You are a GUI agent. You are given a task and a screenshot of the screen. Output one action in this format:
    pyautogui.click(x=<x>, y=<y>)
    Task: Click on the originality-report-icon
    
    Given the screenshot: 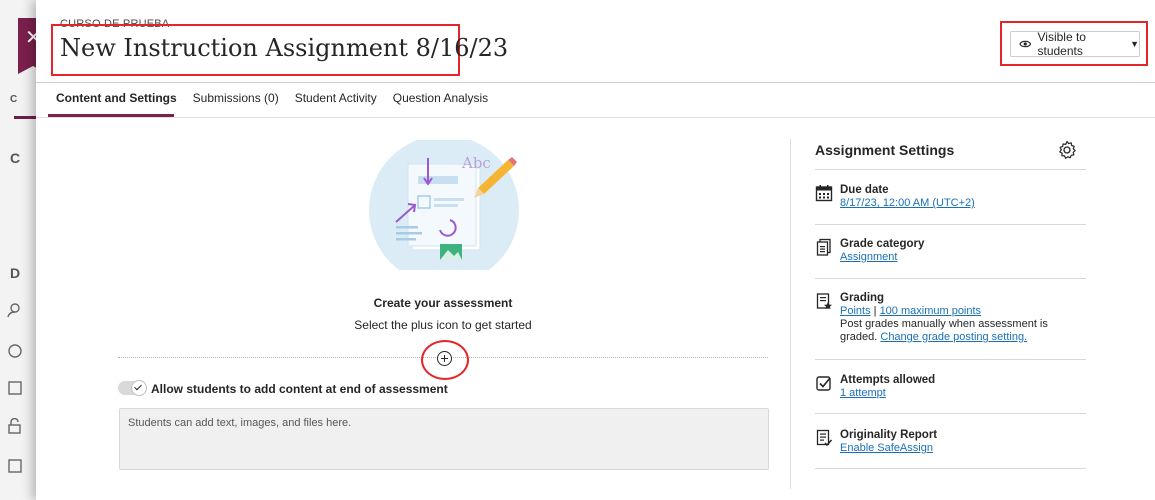 What is the action you would take?
    pyautogui.click(x=824, y=438)
    